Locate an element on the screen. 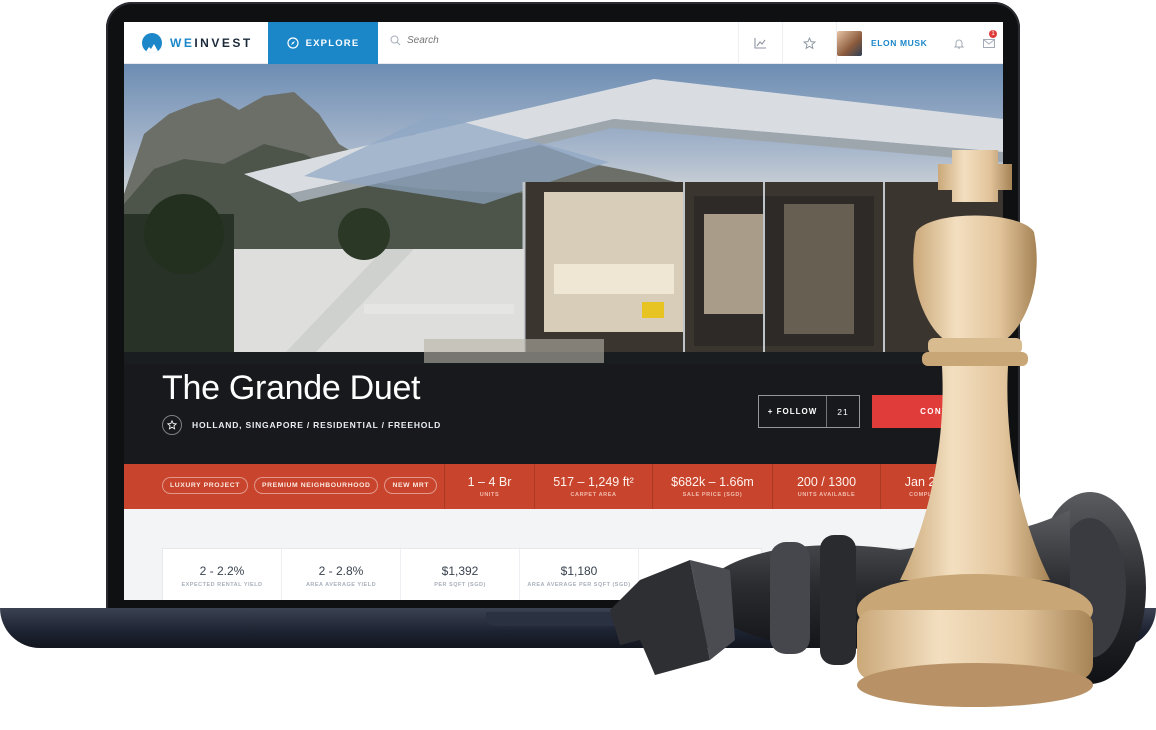  messages-button: 1 is located at coordinates (988, 43).